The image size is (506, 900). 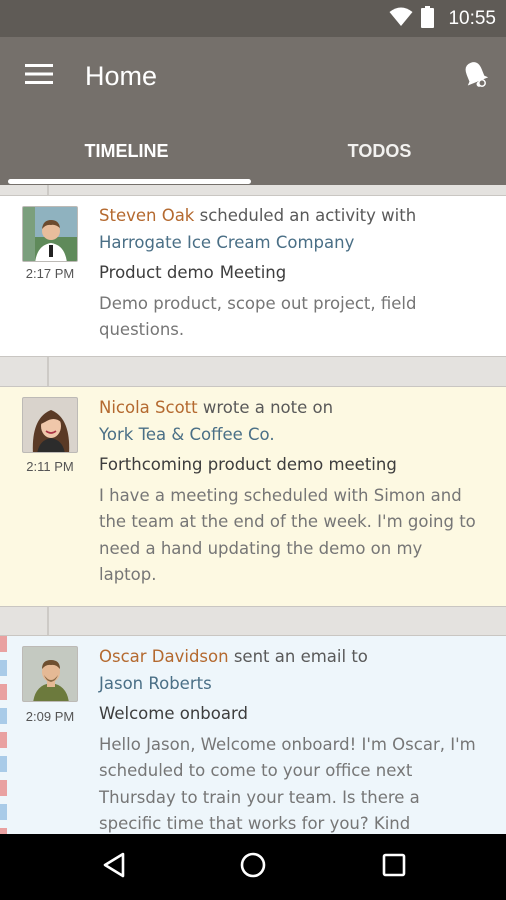 I want to click on tab-timeline-label: TIMELINE, so click(x=126, y=151).